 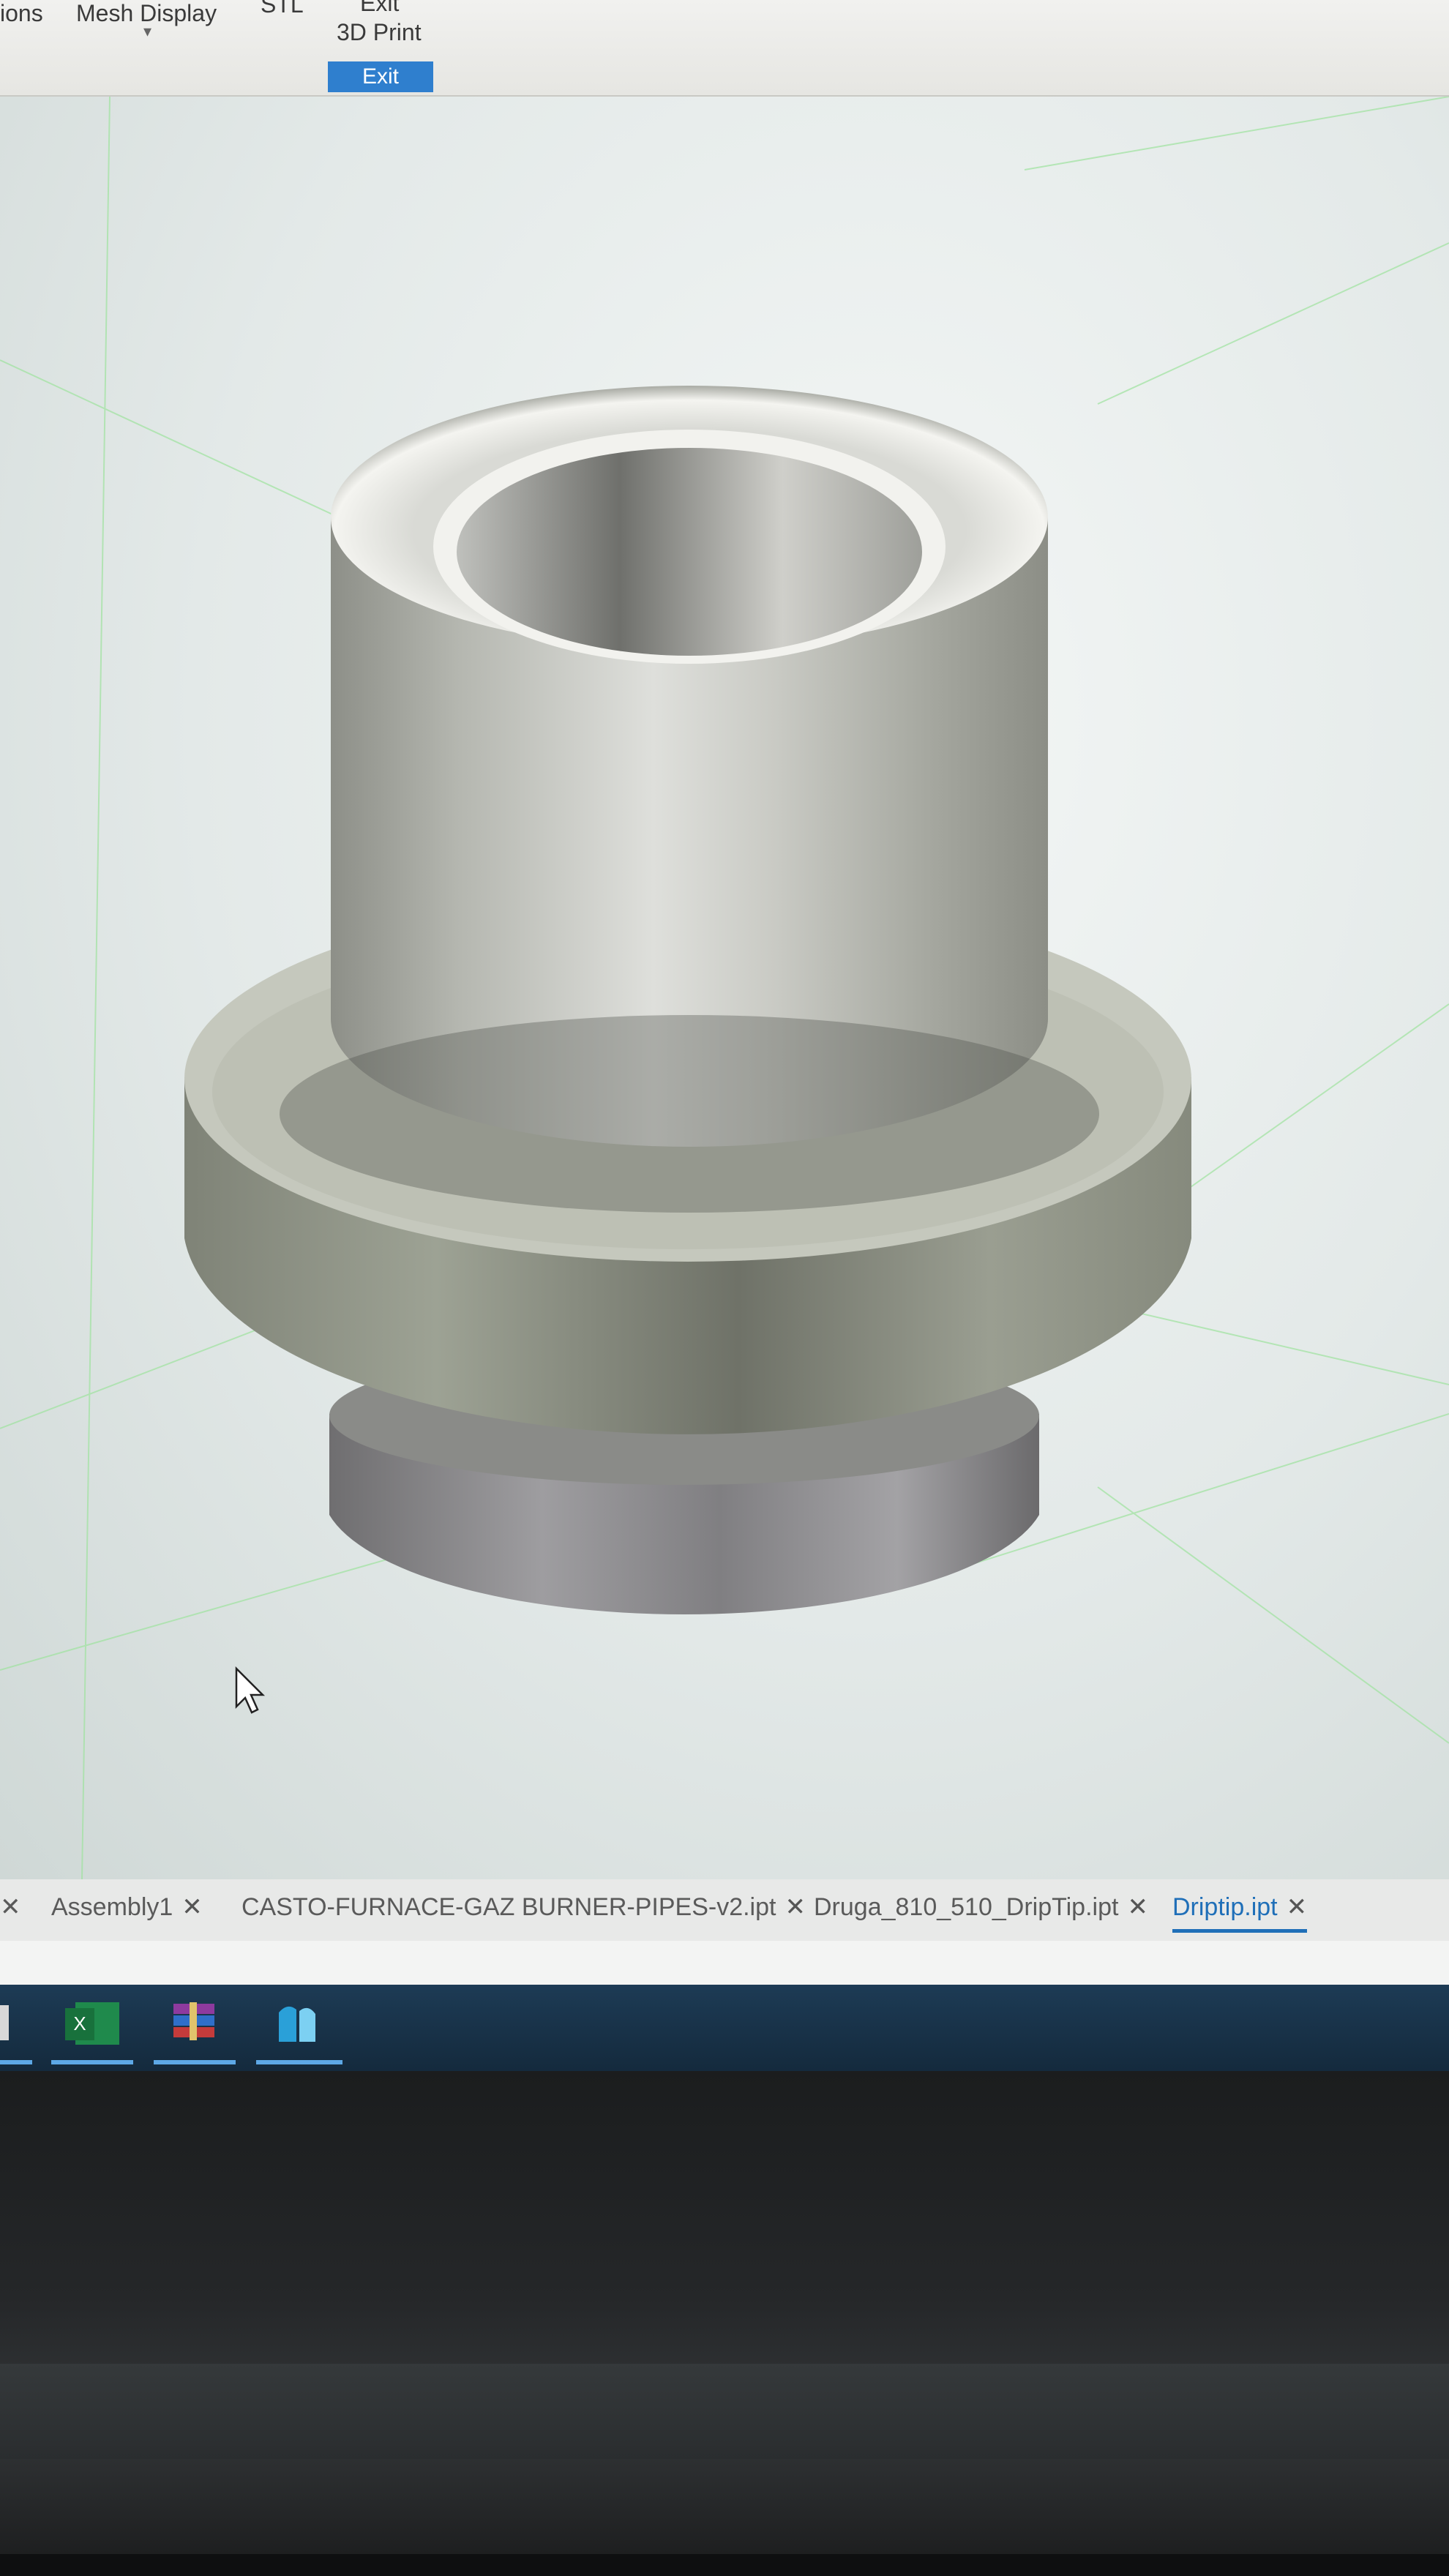 I want to click on dropdown-arrow-icon: ▾, so click(x=147, y=31).